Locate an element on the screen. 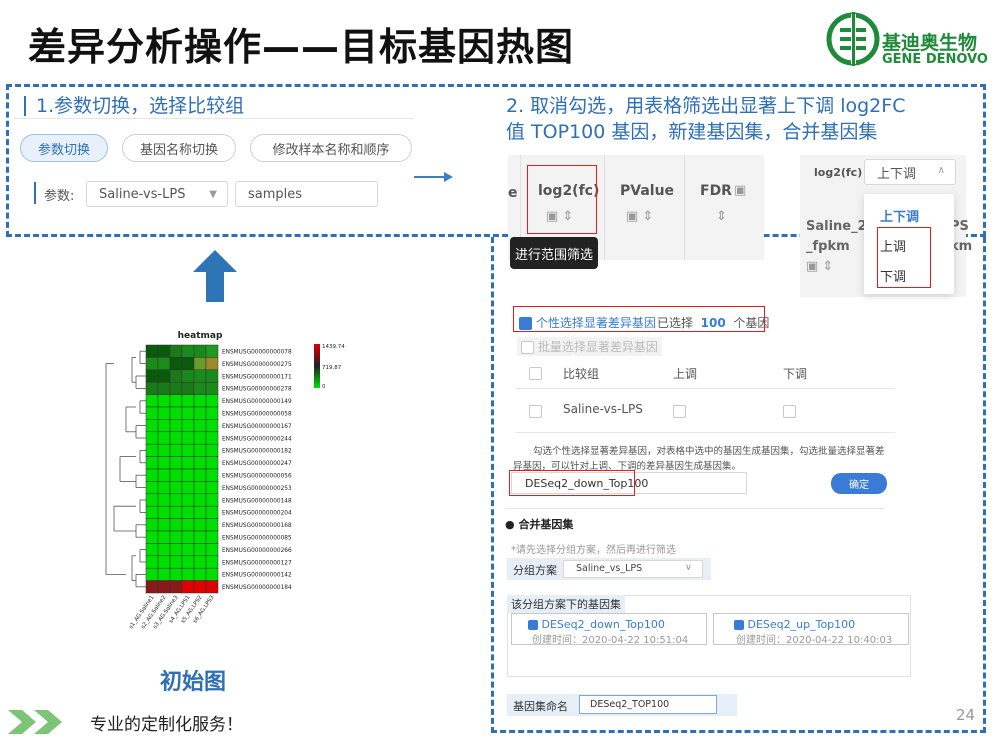 Image resolution: width=994 pixels, height=742 pixels. gene-label: ENSMUSG00000000142 is located at coordinates (257, 576).